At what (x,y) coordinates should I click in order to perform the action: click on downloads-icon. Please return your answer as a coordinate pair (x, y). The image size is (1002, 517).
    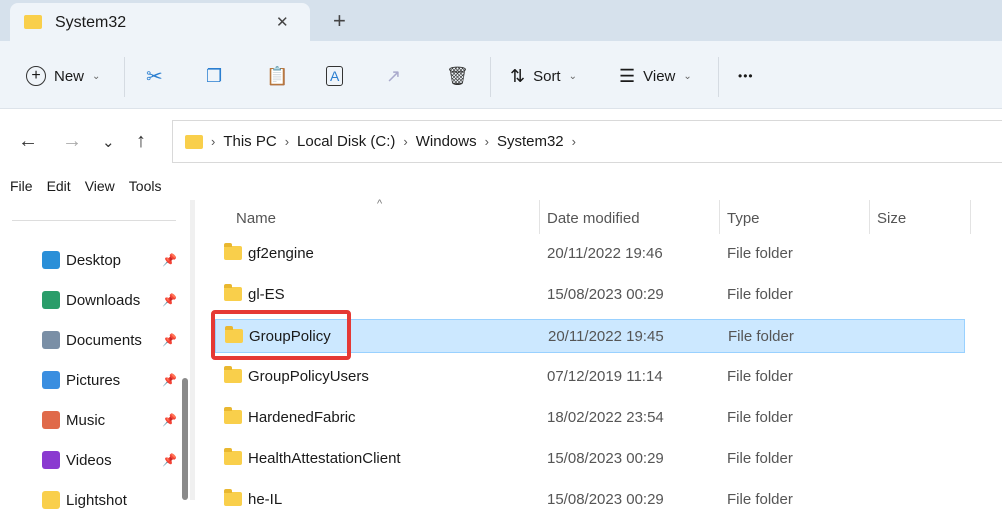
    Looking at the image, I should click on (51, 300).